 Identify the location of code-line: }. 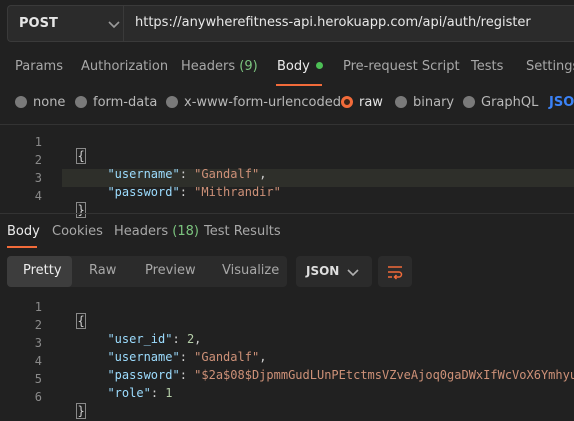
(74, 404).